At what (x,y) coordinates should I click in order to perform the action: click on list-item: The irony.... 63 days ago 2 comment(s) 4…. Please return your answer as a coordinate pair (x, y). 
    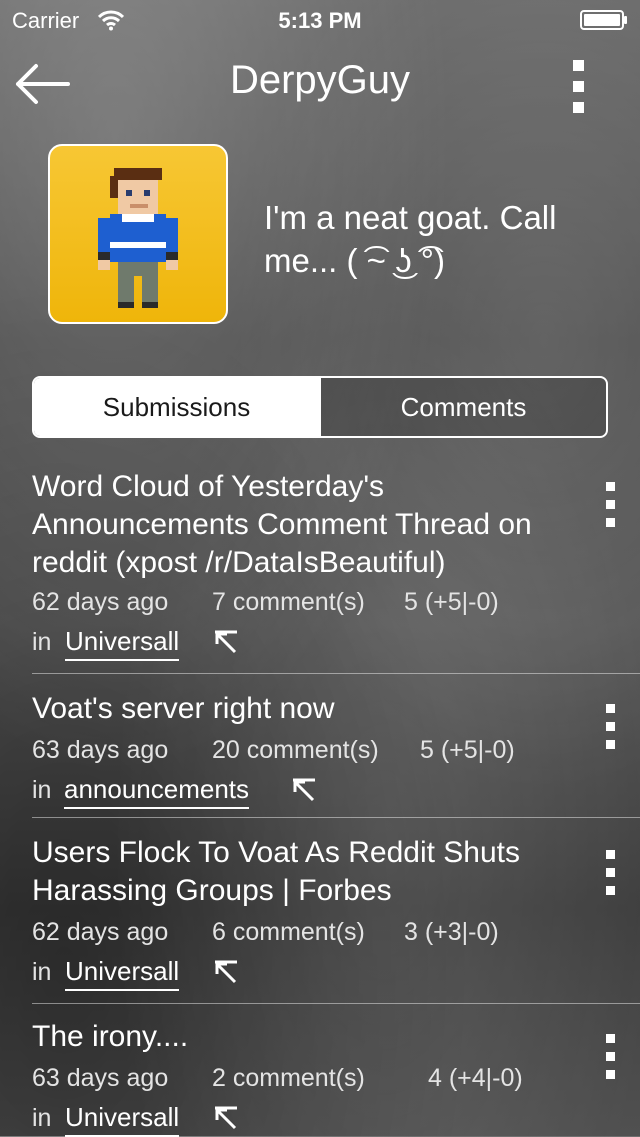
    Looking at the image, I should click on (320, 1076).